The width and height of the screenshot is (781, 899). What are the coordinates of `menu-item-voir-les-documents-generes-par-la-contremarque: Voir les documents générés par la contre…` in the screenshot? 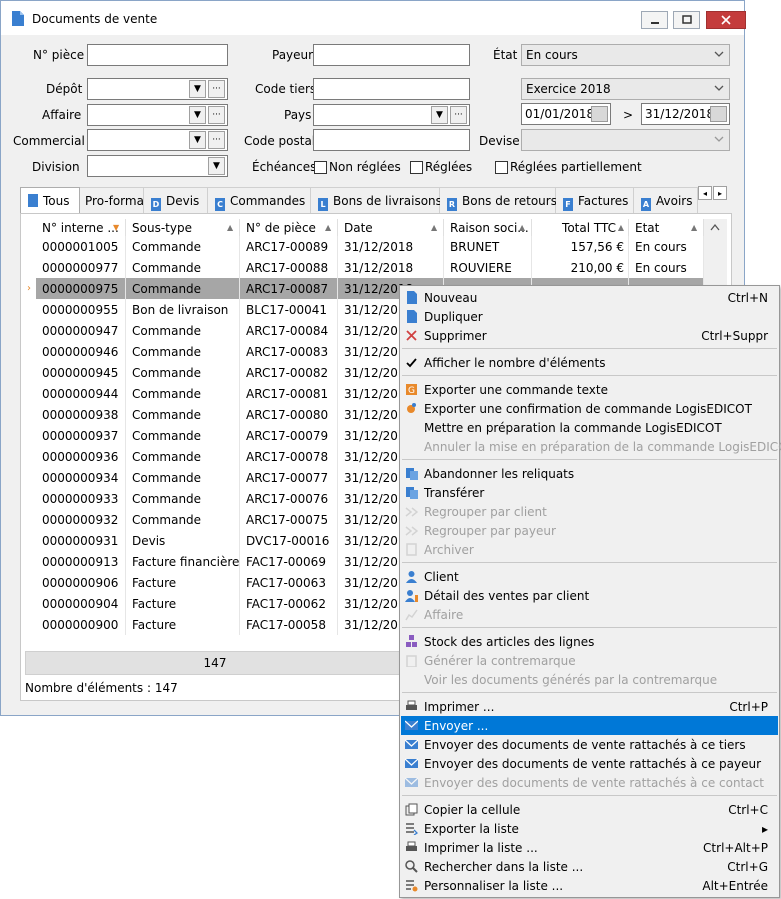 It's located at (589, 679).